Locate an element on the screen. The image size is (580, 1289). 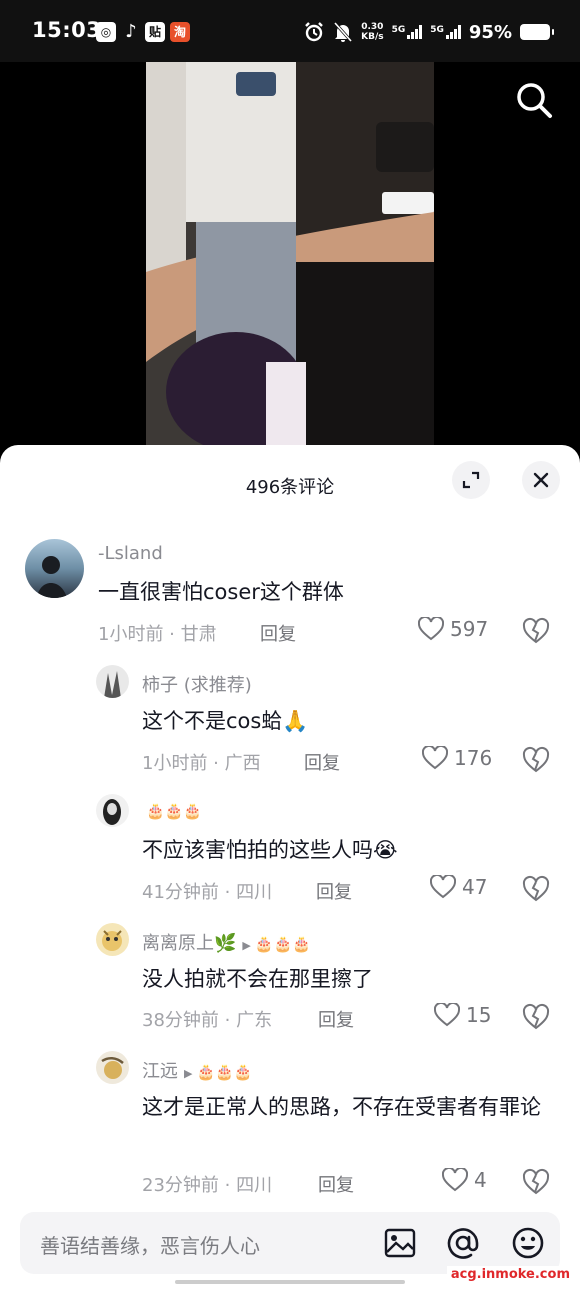
status-bar: 15:03 ◎ ♪ 贴 淘 0.30 KB/s 5G 5G 95% is located at coordinates (290, 31).